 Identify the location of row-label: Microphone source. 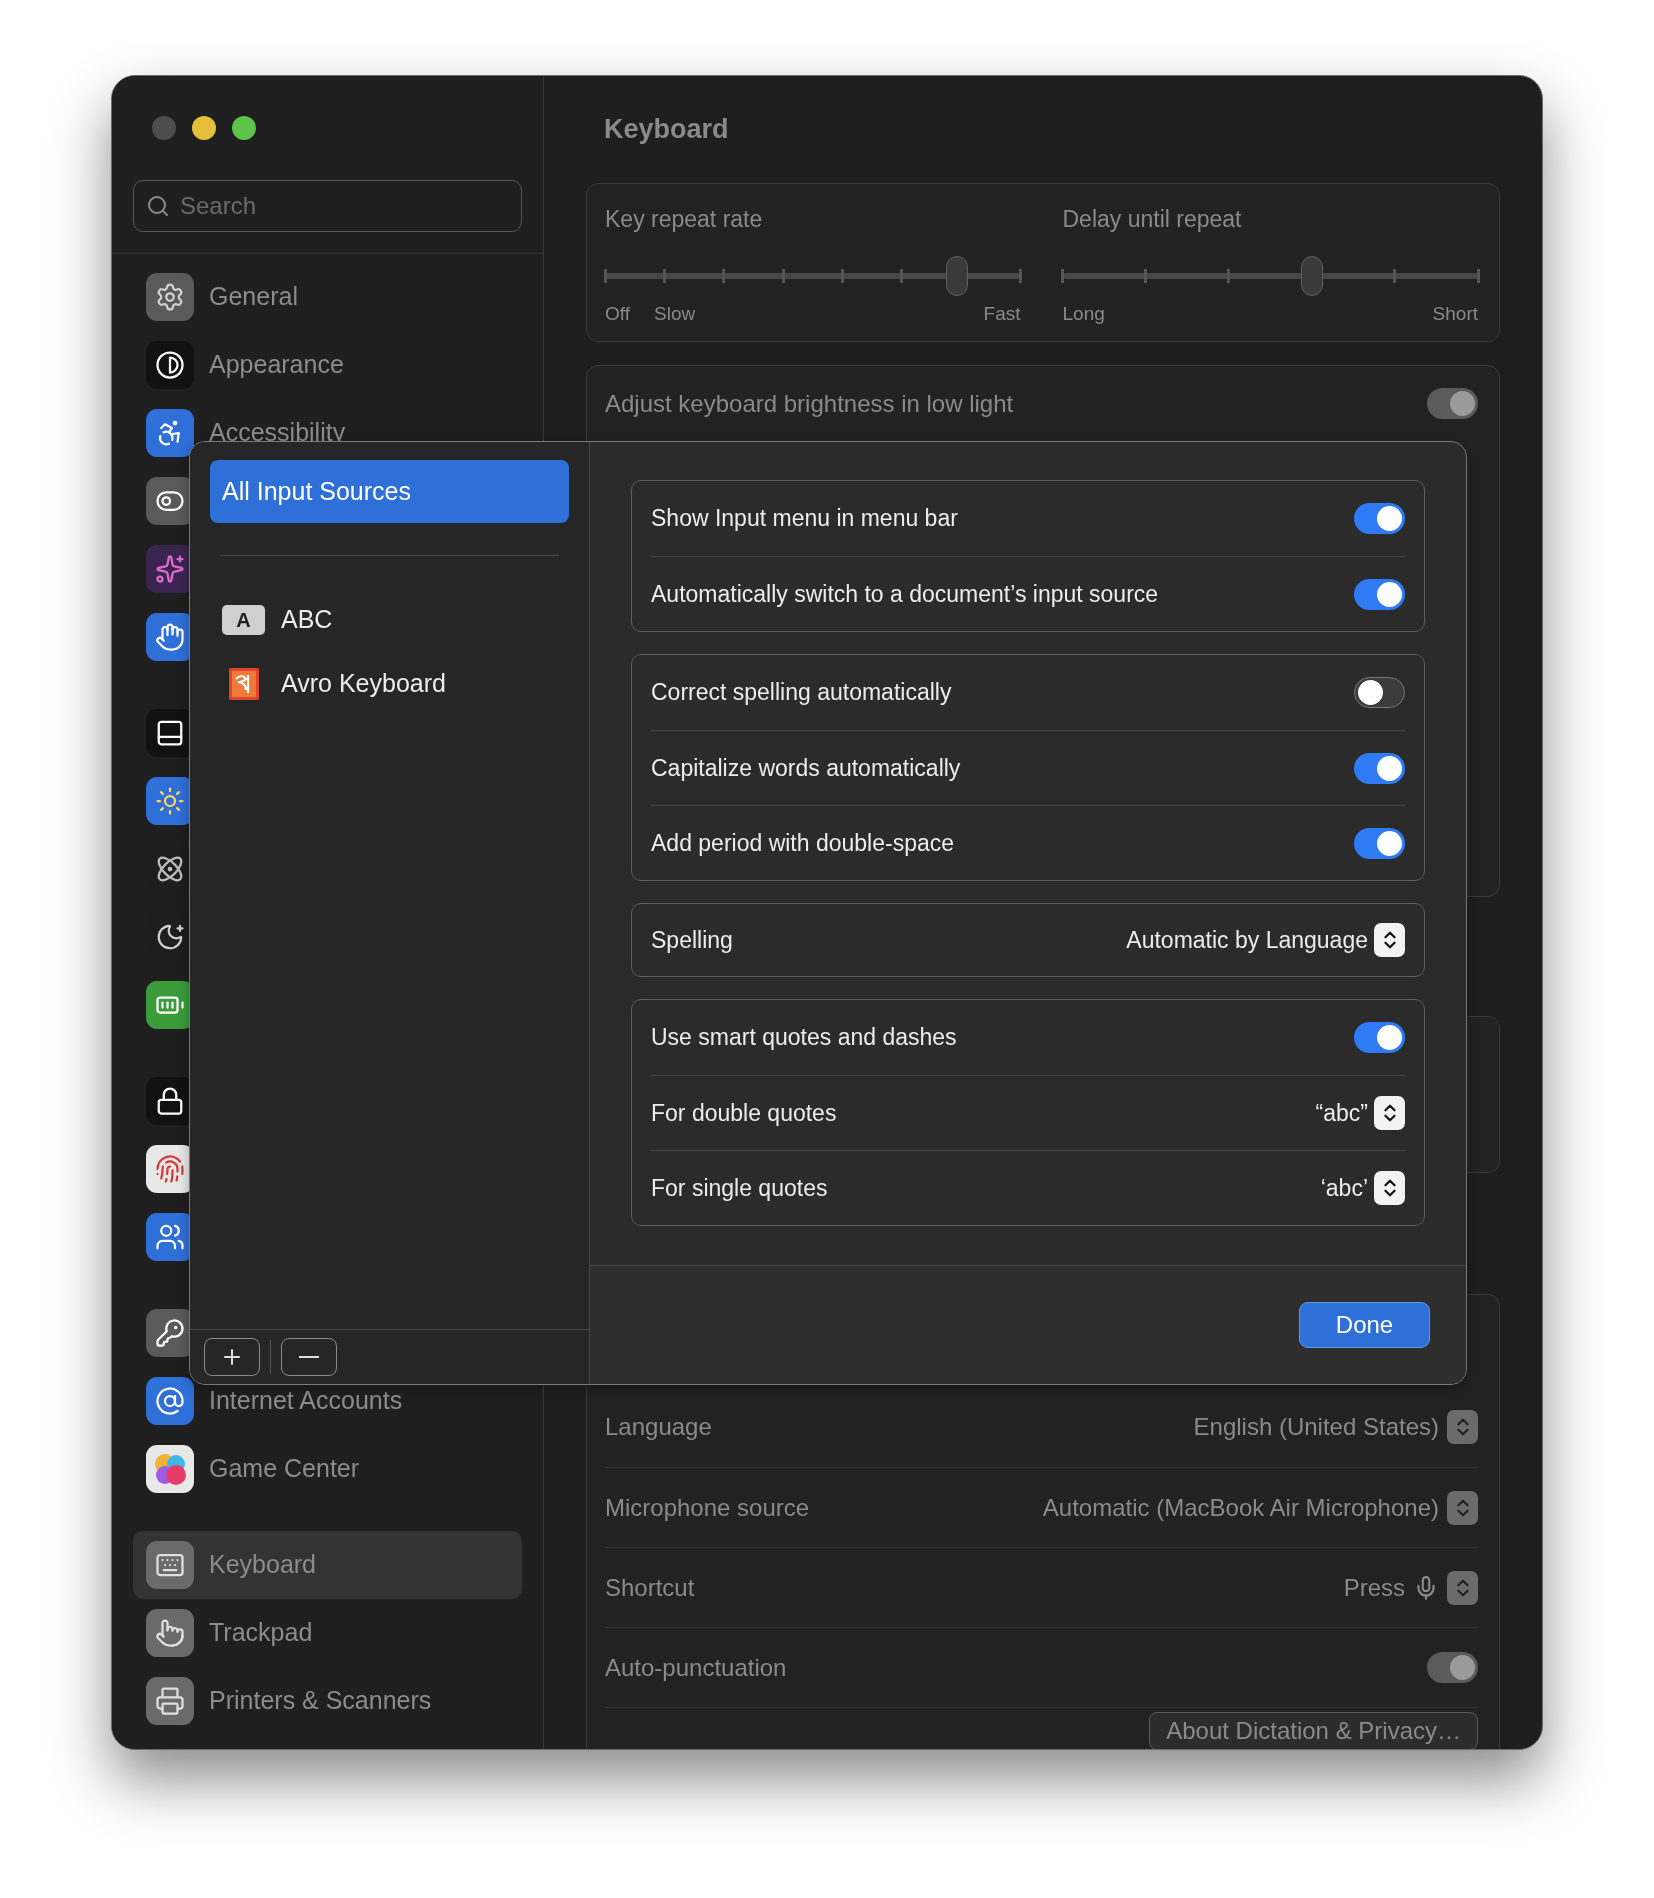
(707, 1507).